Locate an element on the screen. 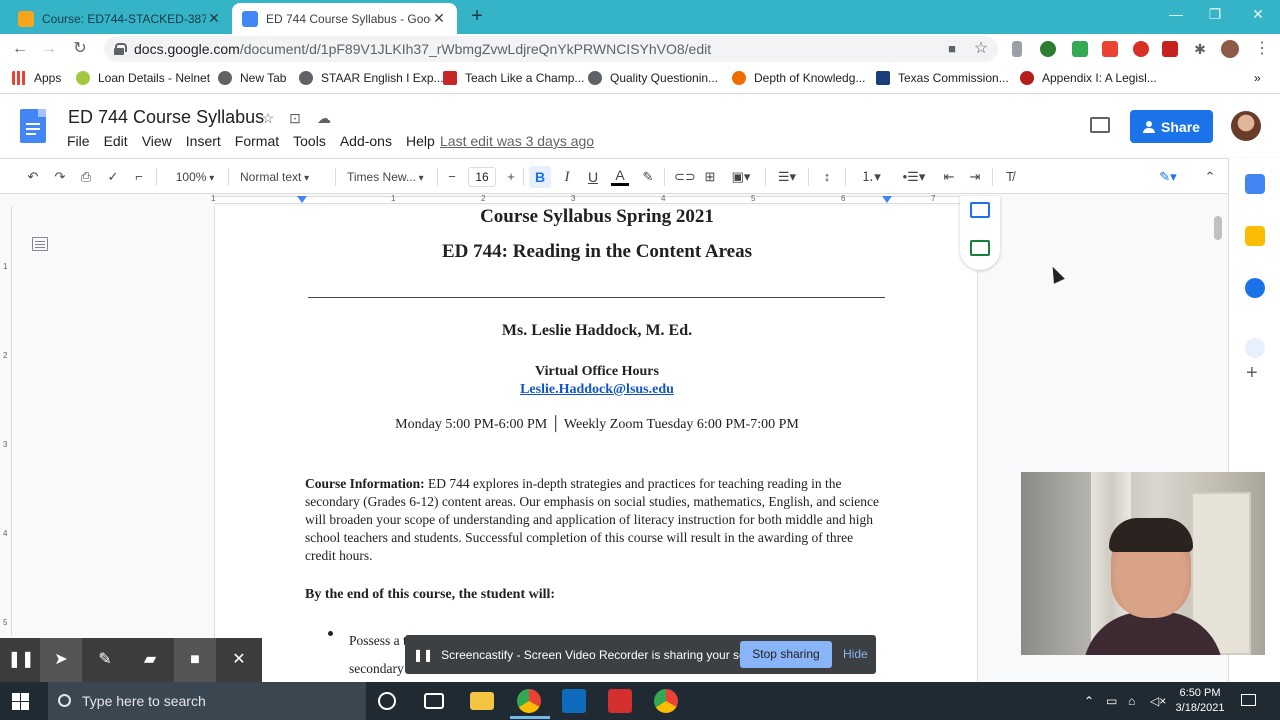 This screenshot has width=1280, height=720. add-comment-icon: ⊞ is located at coordinates (710, 177).